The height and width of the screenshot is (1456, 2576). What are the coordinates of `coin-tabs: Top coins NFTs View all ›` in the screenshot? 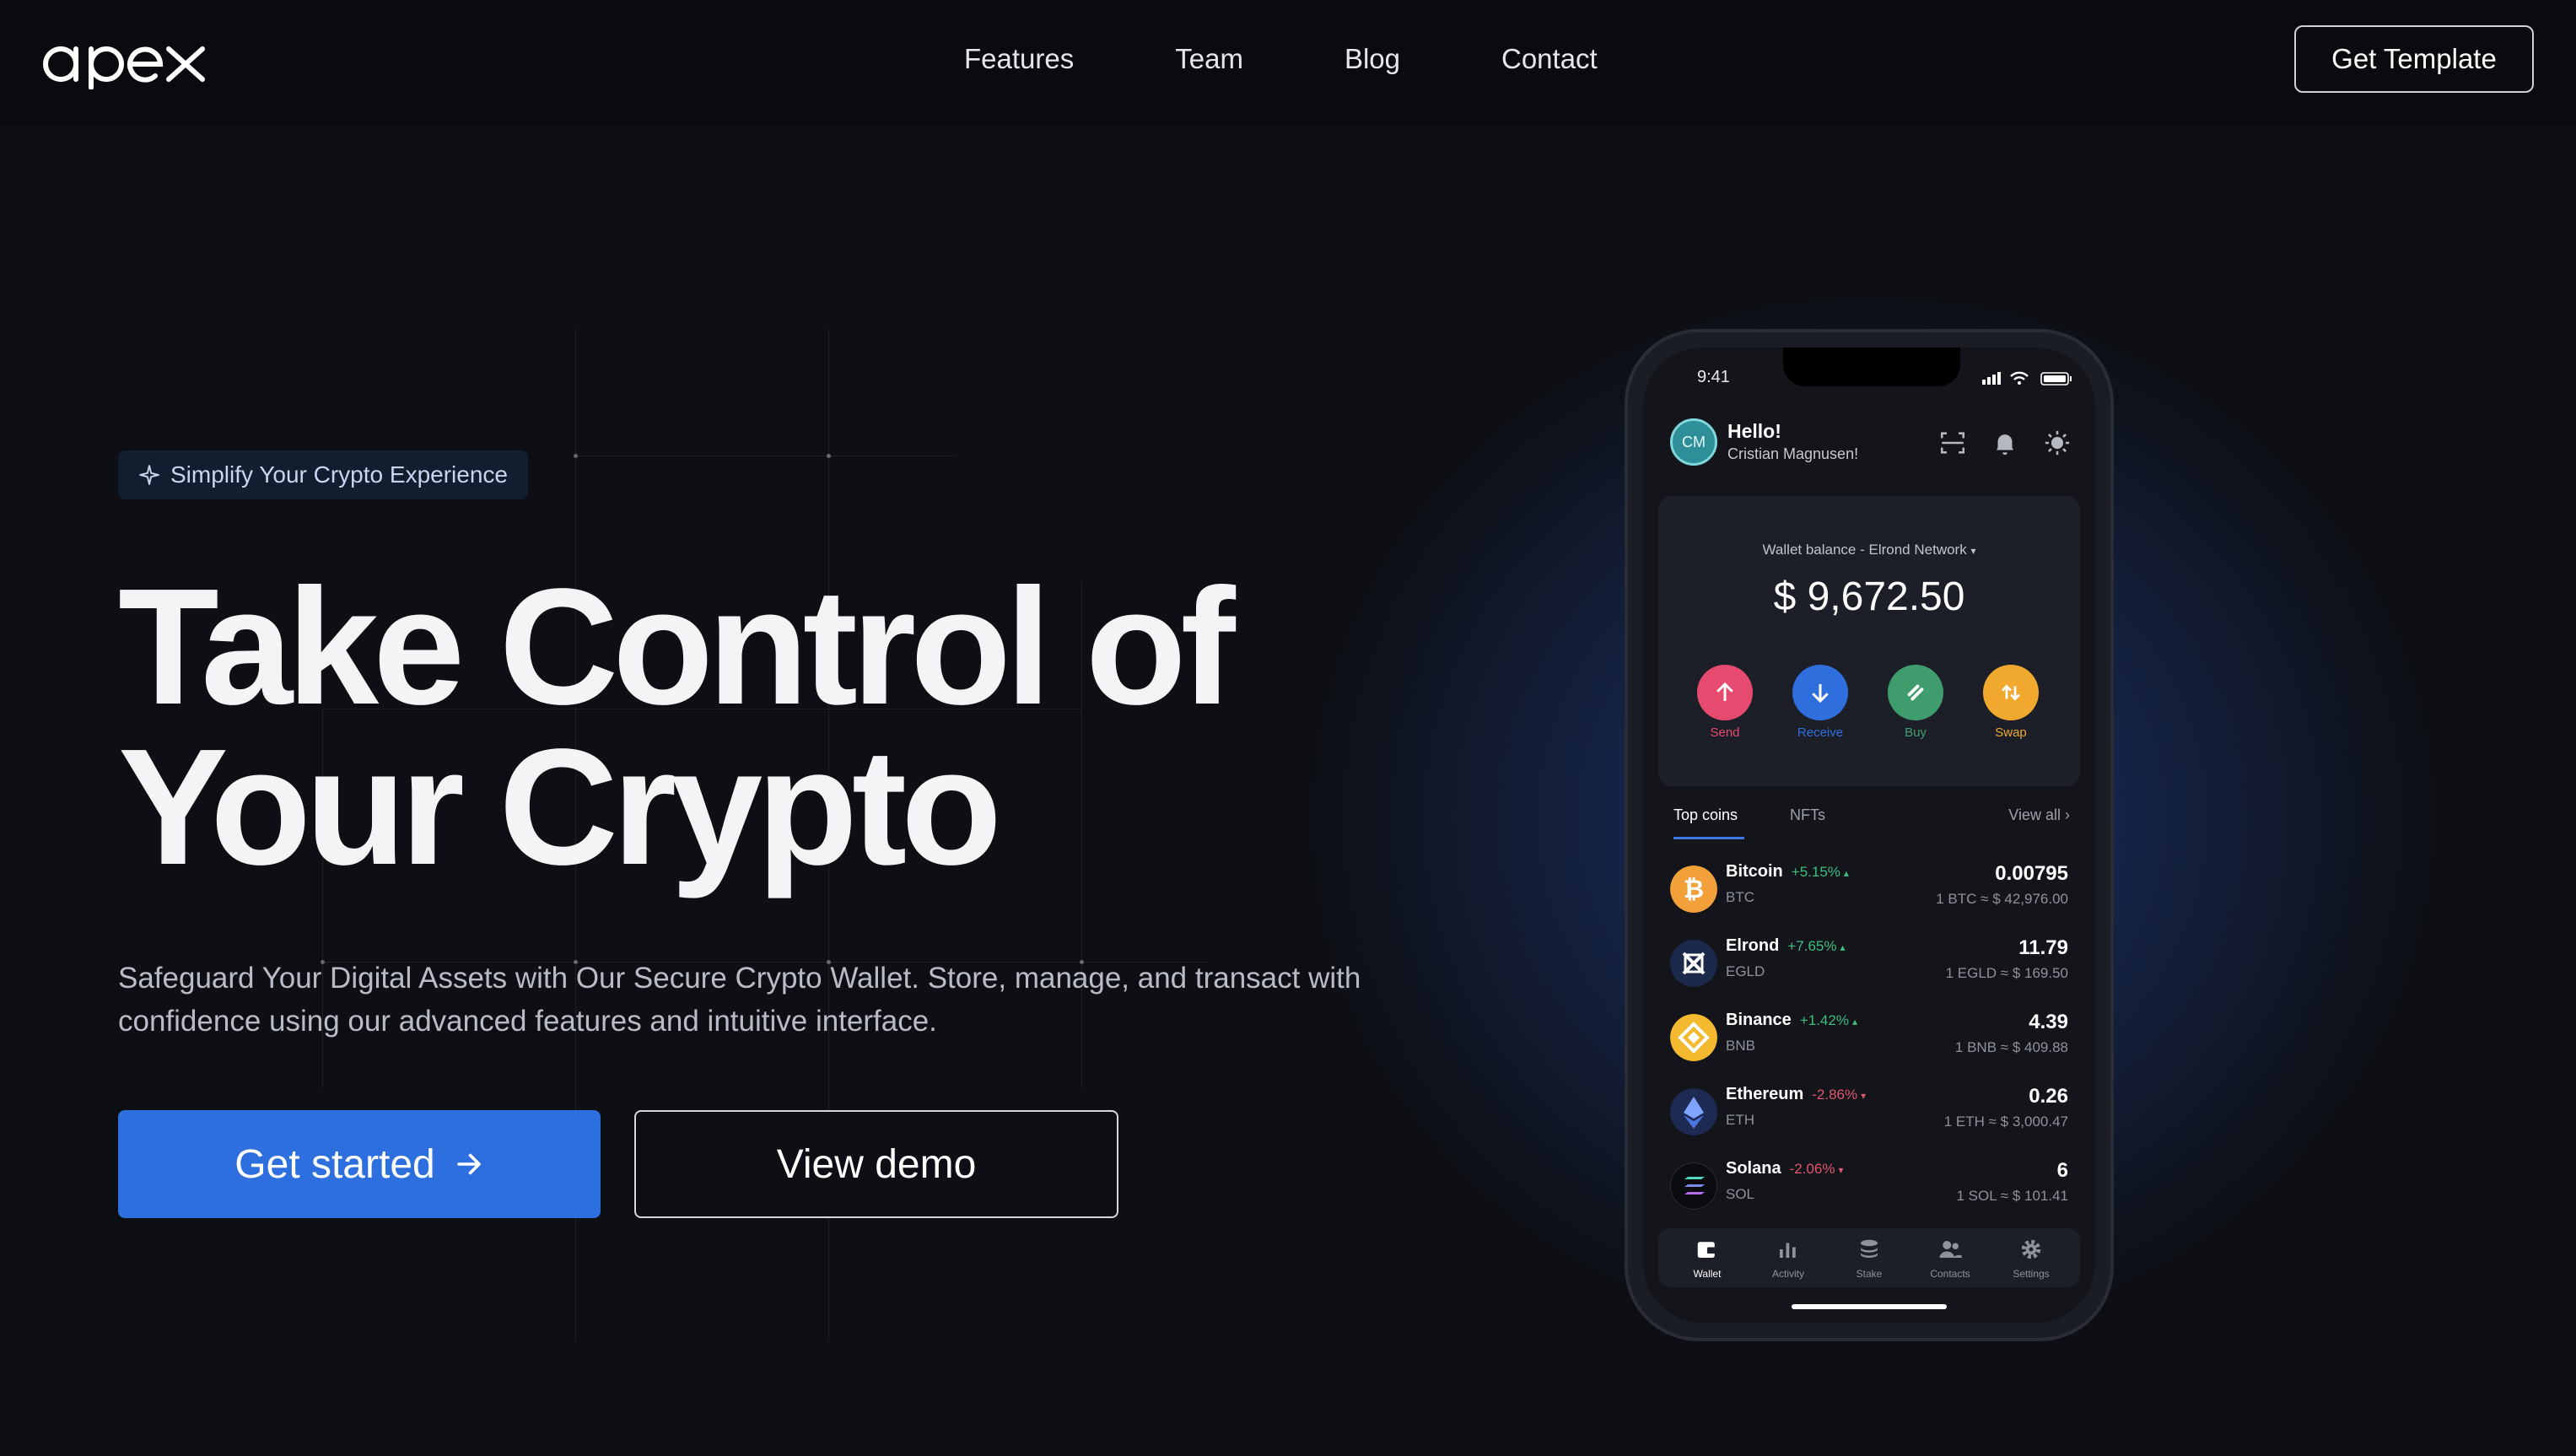 It's located at (1871, 823).